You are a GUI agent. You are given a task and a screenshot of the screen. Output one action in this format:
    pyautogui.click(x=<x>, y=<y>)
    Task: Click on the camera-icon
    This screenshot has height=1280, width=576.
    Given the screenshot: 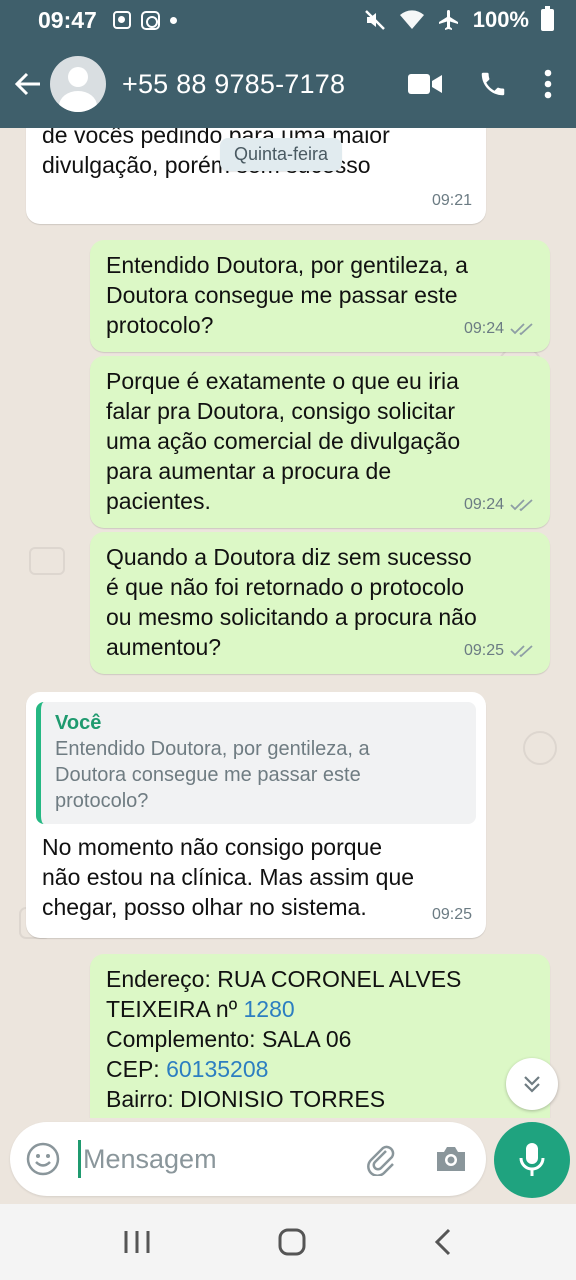 What is the action you would take?
    pyautogui.click(x=451, y=1159)
    